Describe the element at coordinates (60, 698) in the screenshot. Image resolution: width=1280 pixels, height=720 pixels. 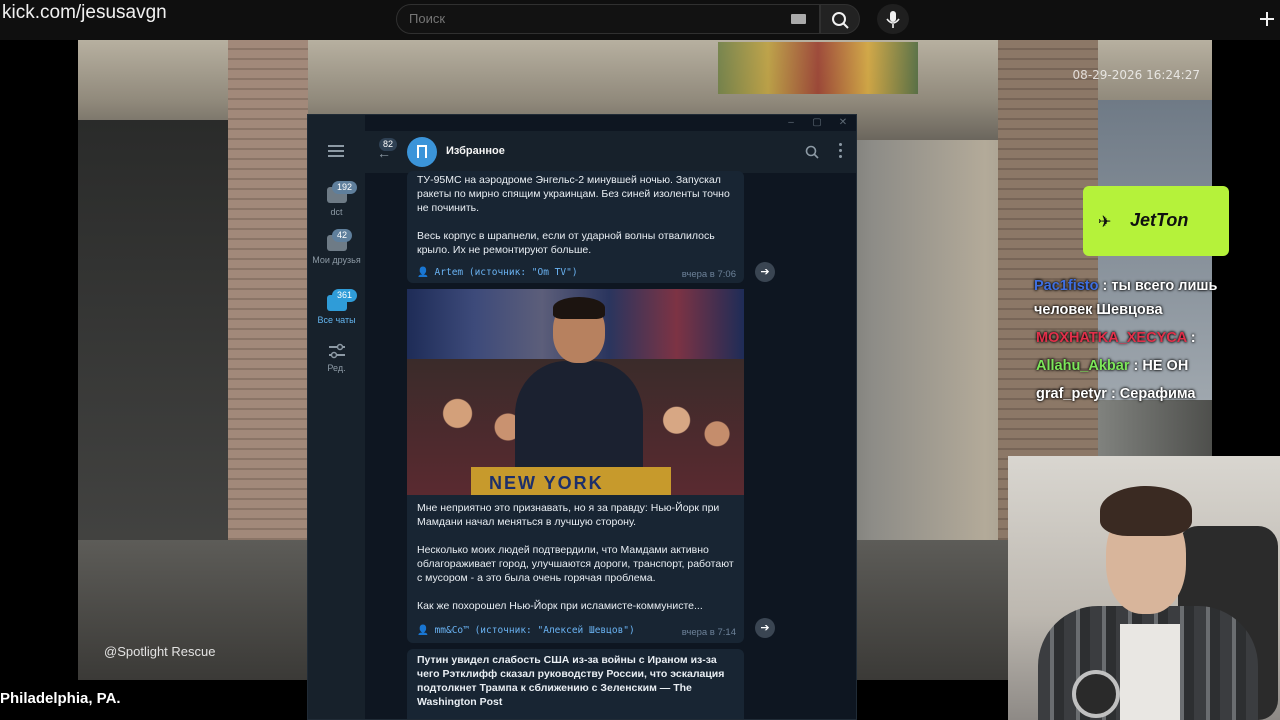
I see `location-caption: Philadelphia, PA.` at that location.